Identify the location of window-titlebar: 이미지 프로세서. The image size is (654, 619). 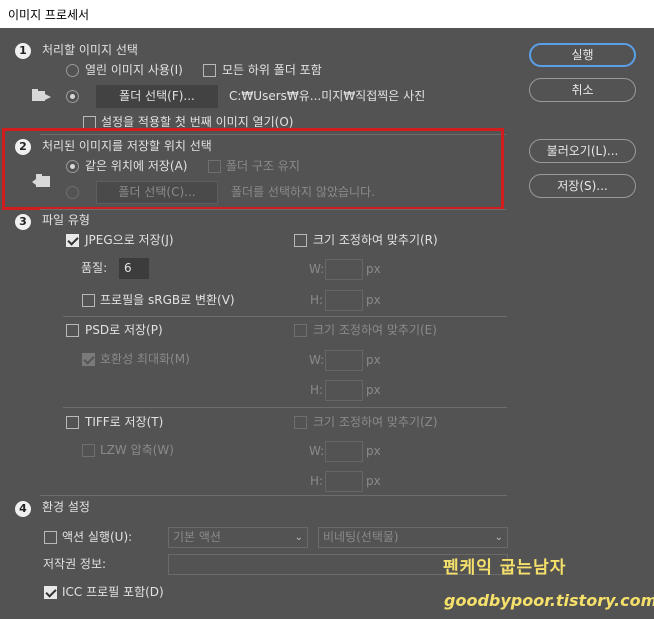
(327, 14).